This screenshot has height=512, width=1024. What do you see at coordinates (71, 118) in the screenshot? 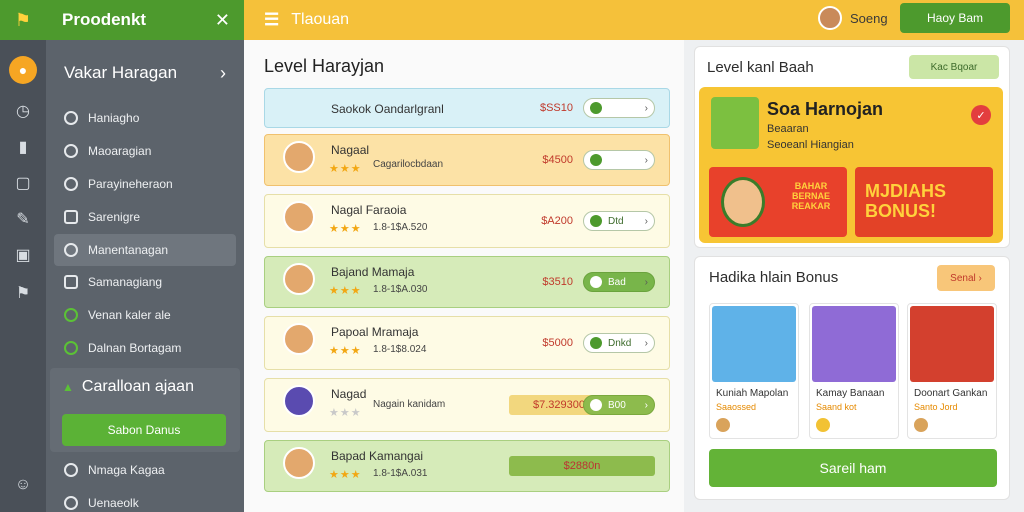
I see `clock-icon` at bounding box center [71, 118].